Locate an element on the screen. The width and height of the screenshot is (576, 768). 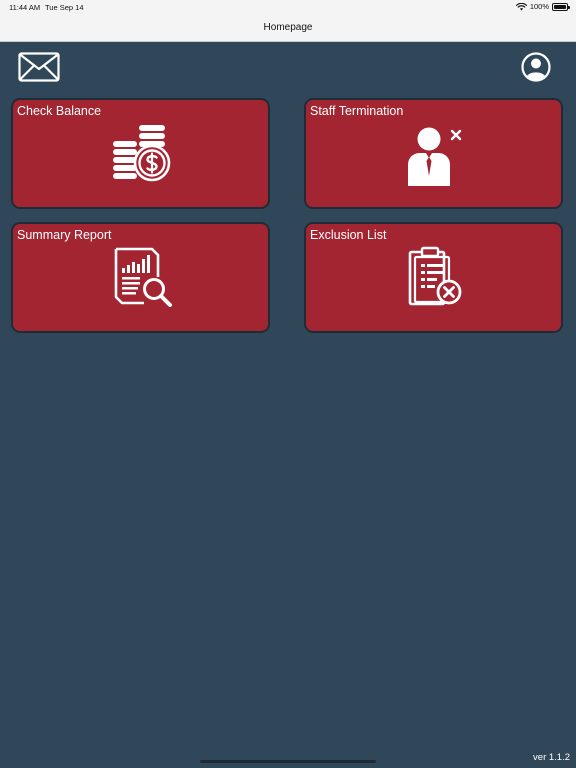
coins-dollar-icon is located at coordinates (142, 153).